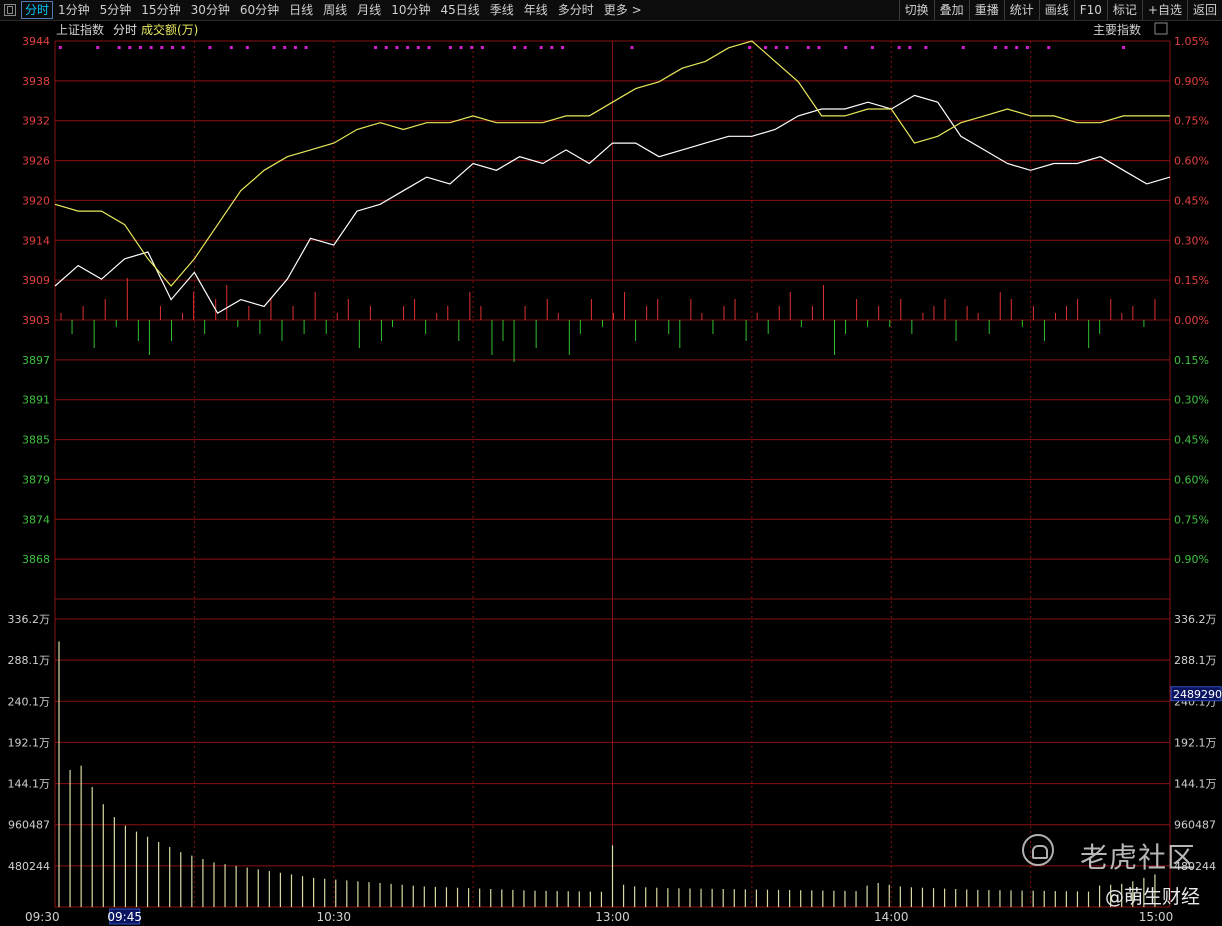 The image size is (1222, 926). I want to click on signal-markers, so click(592, 47).